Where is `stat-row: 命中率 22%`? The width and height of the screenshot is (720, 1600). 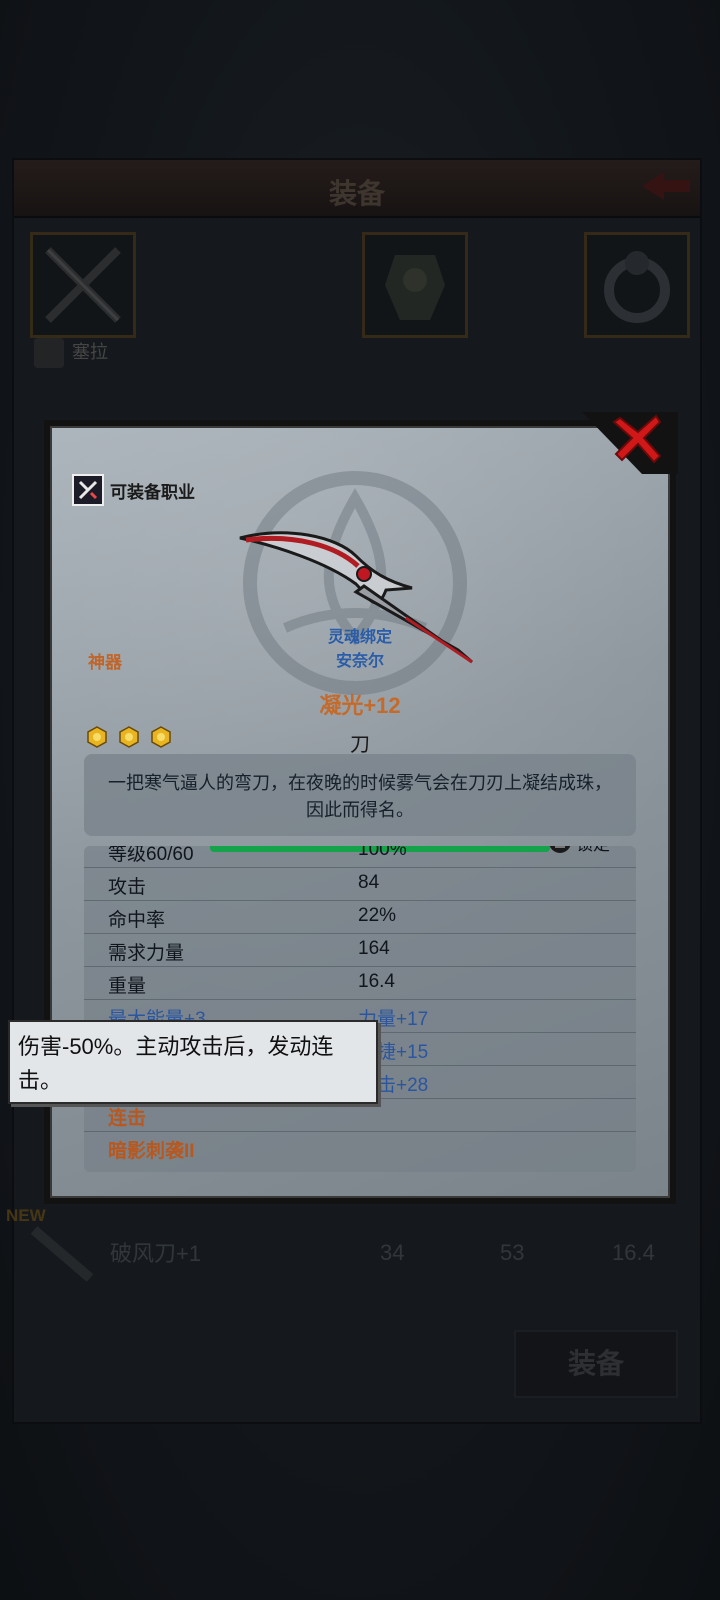 stat-row: 命中率 22% is located at coordinates (360, 917).